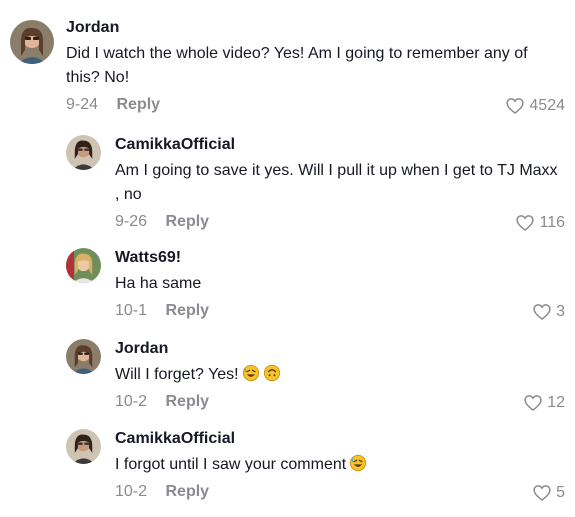  I want to click on comment-meta: 9-24 Reply 4524, so click(315, 109).